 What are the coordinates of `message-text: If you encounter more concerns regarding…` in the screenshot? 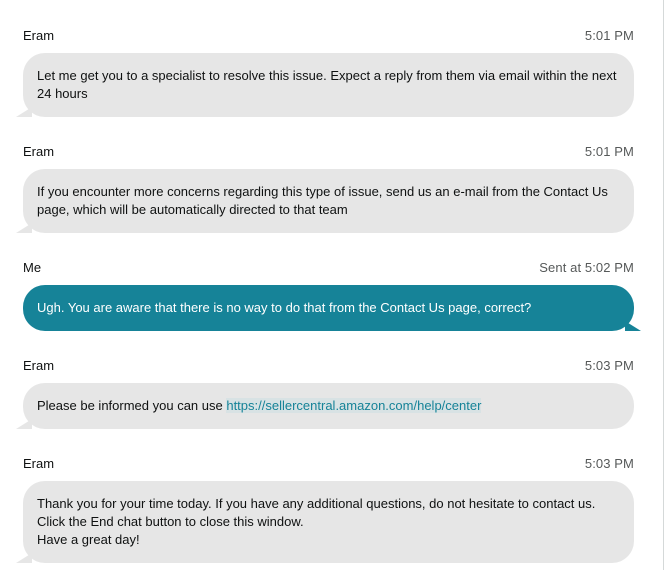 It's located at (322, 200).